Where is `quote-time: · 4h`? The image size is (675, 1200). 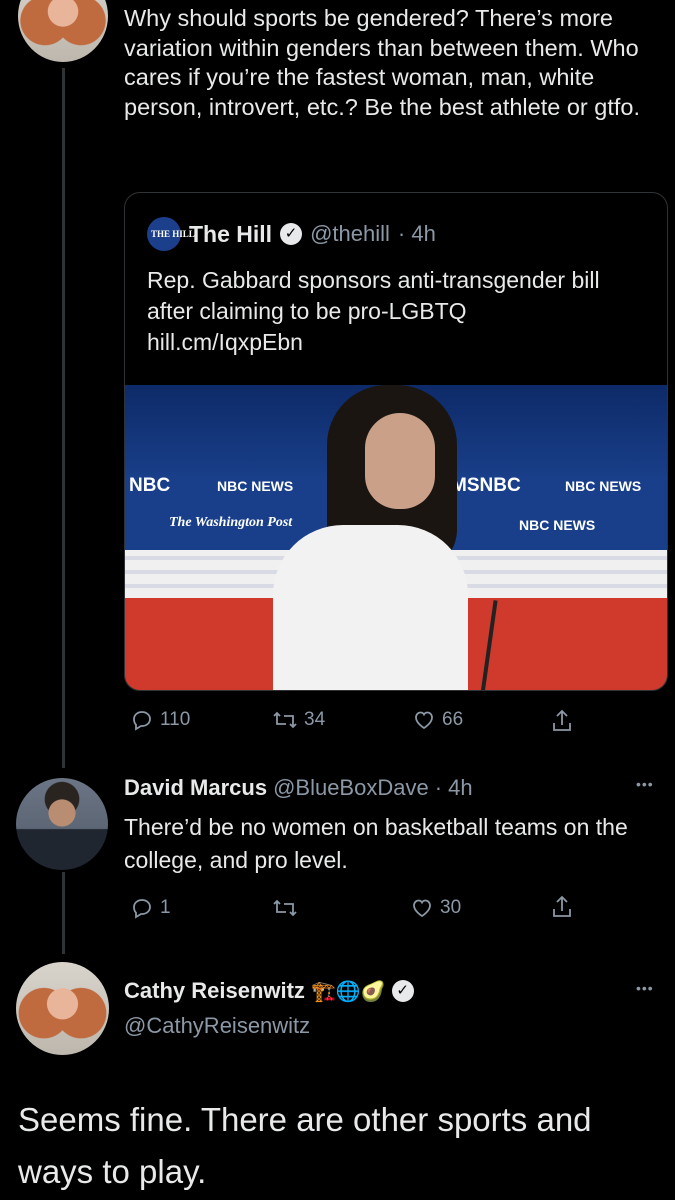 quote-time: · 4h is located at coordinates (416, 233).